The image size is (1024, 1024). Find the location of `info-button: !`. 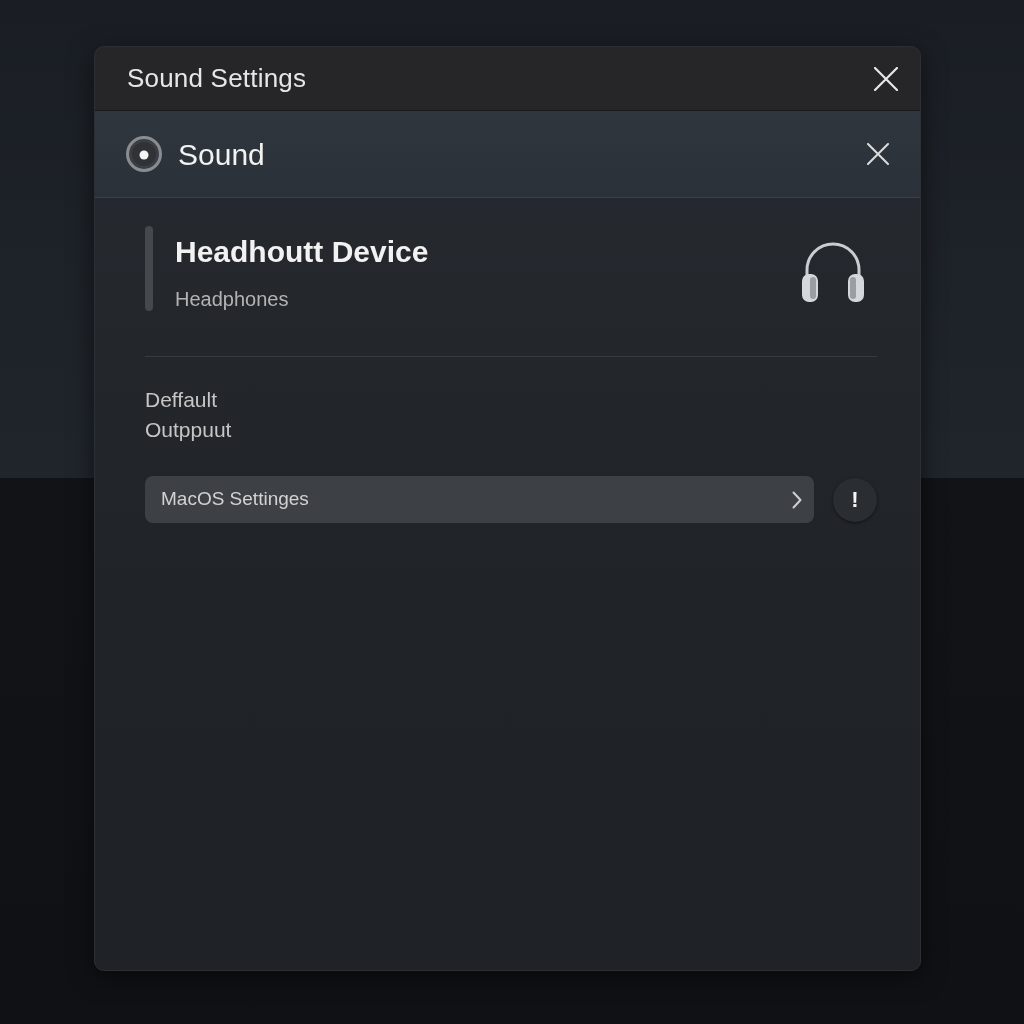

info-button: ! is located at coordinates (855, 499).